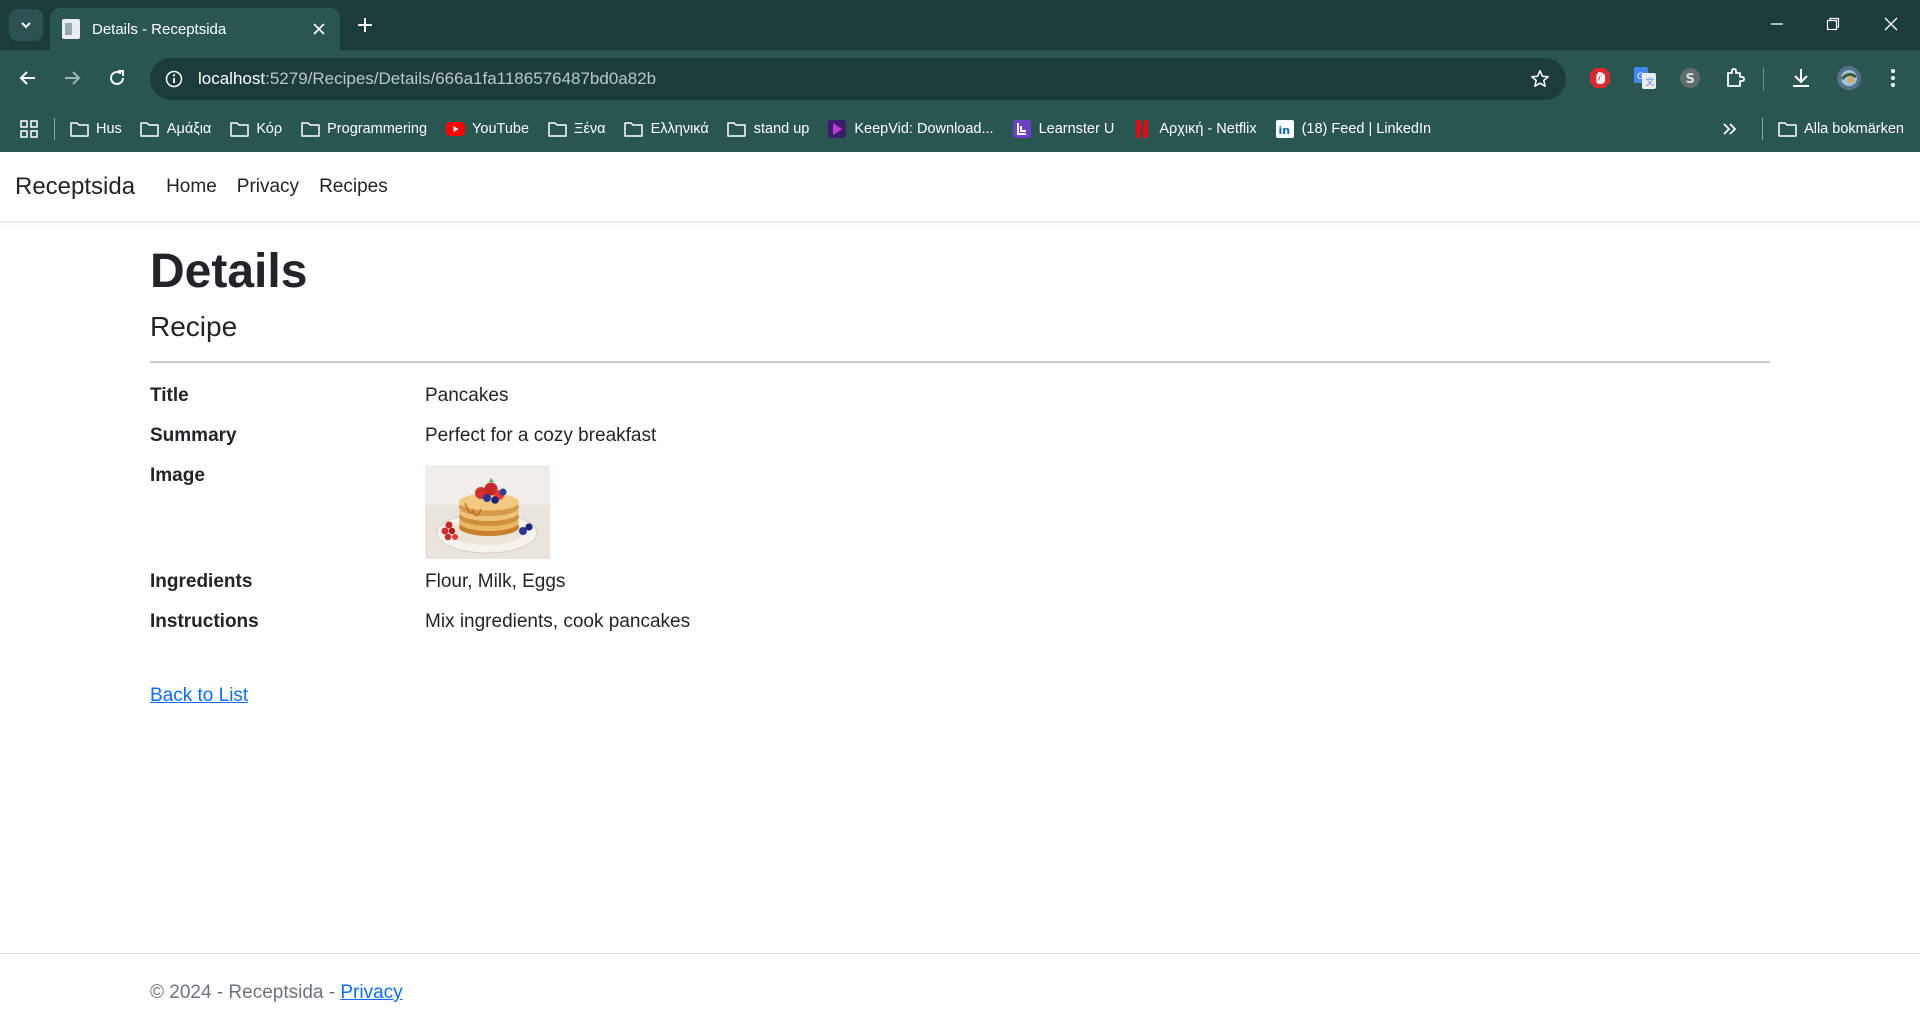 The image size is (1920, 1030). I want to click on restore-icon, so click(1833, 24).